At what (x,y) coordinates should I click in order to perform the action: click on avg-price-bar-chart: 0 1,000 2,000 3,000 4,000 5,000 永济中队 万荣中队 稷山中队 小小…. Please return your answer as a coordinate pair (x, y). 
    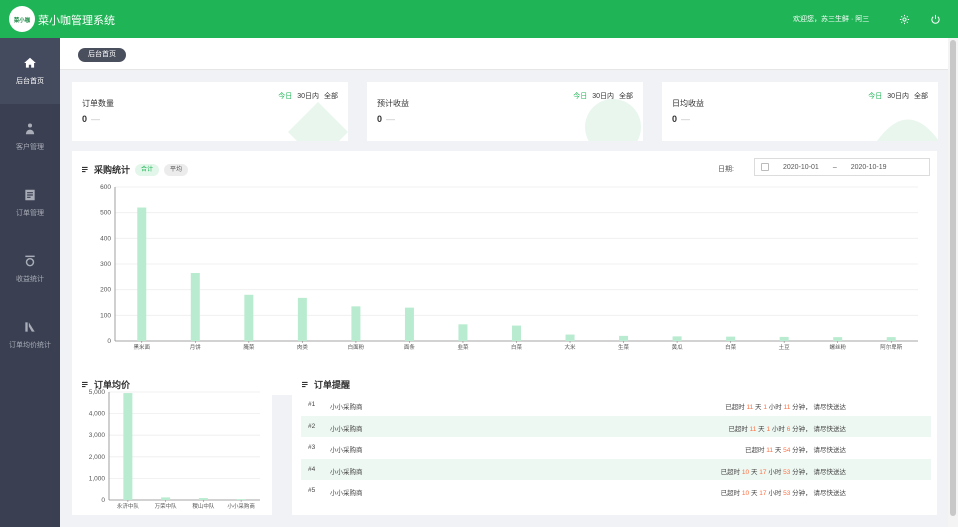
    Looking at the image, I should click on (174, 449).